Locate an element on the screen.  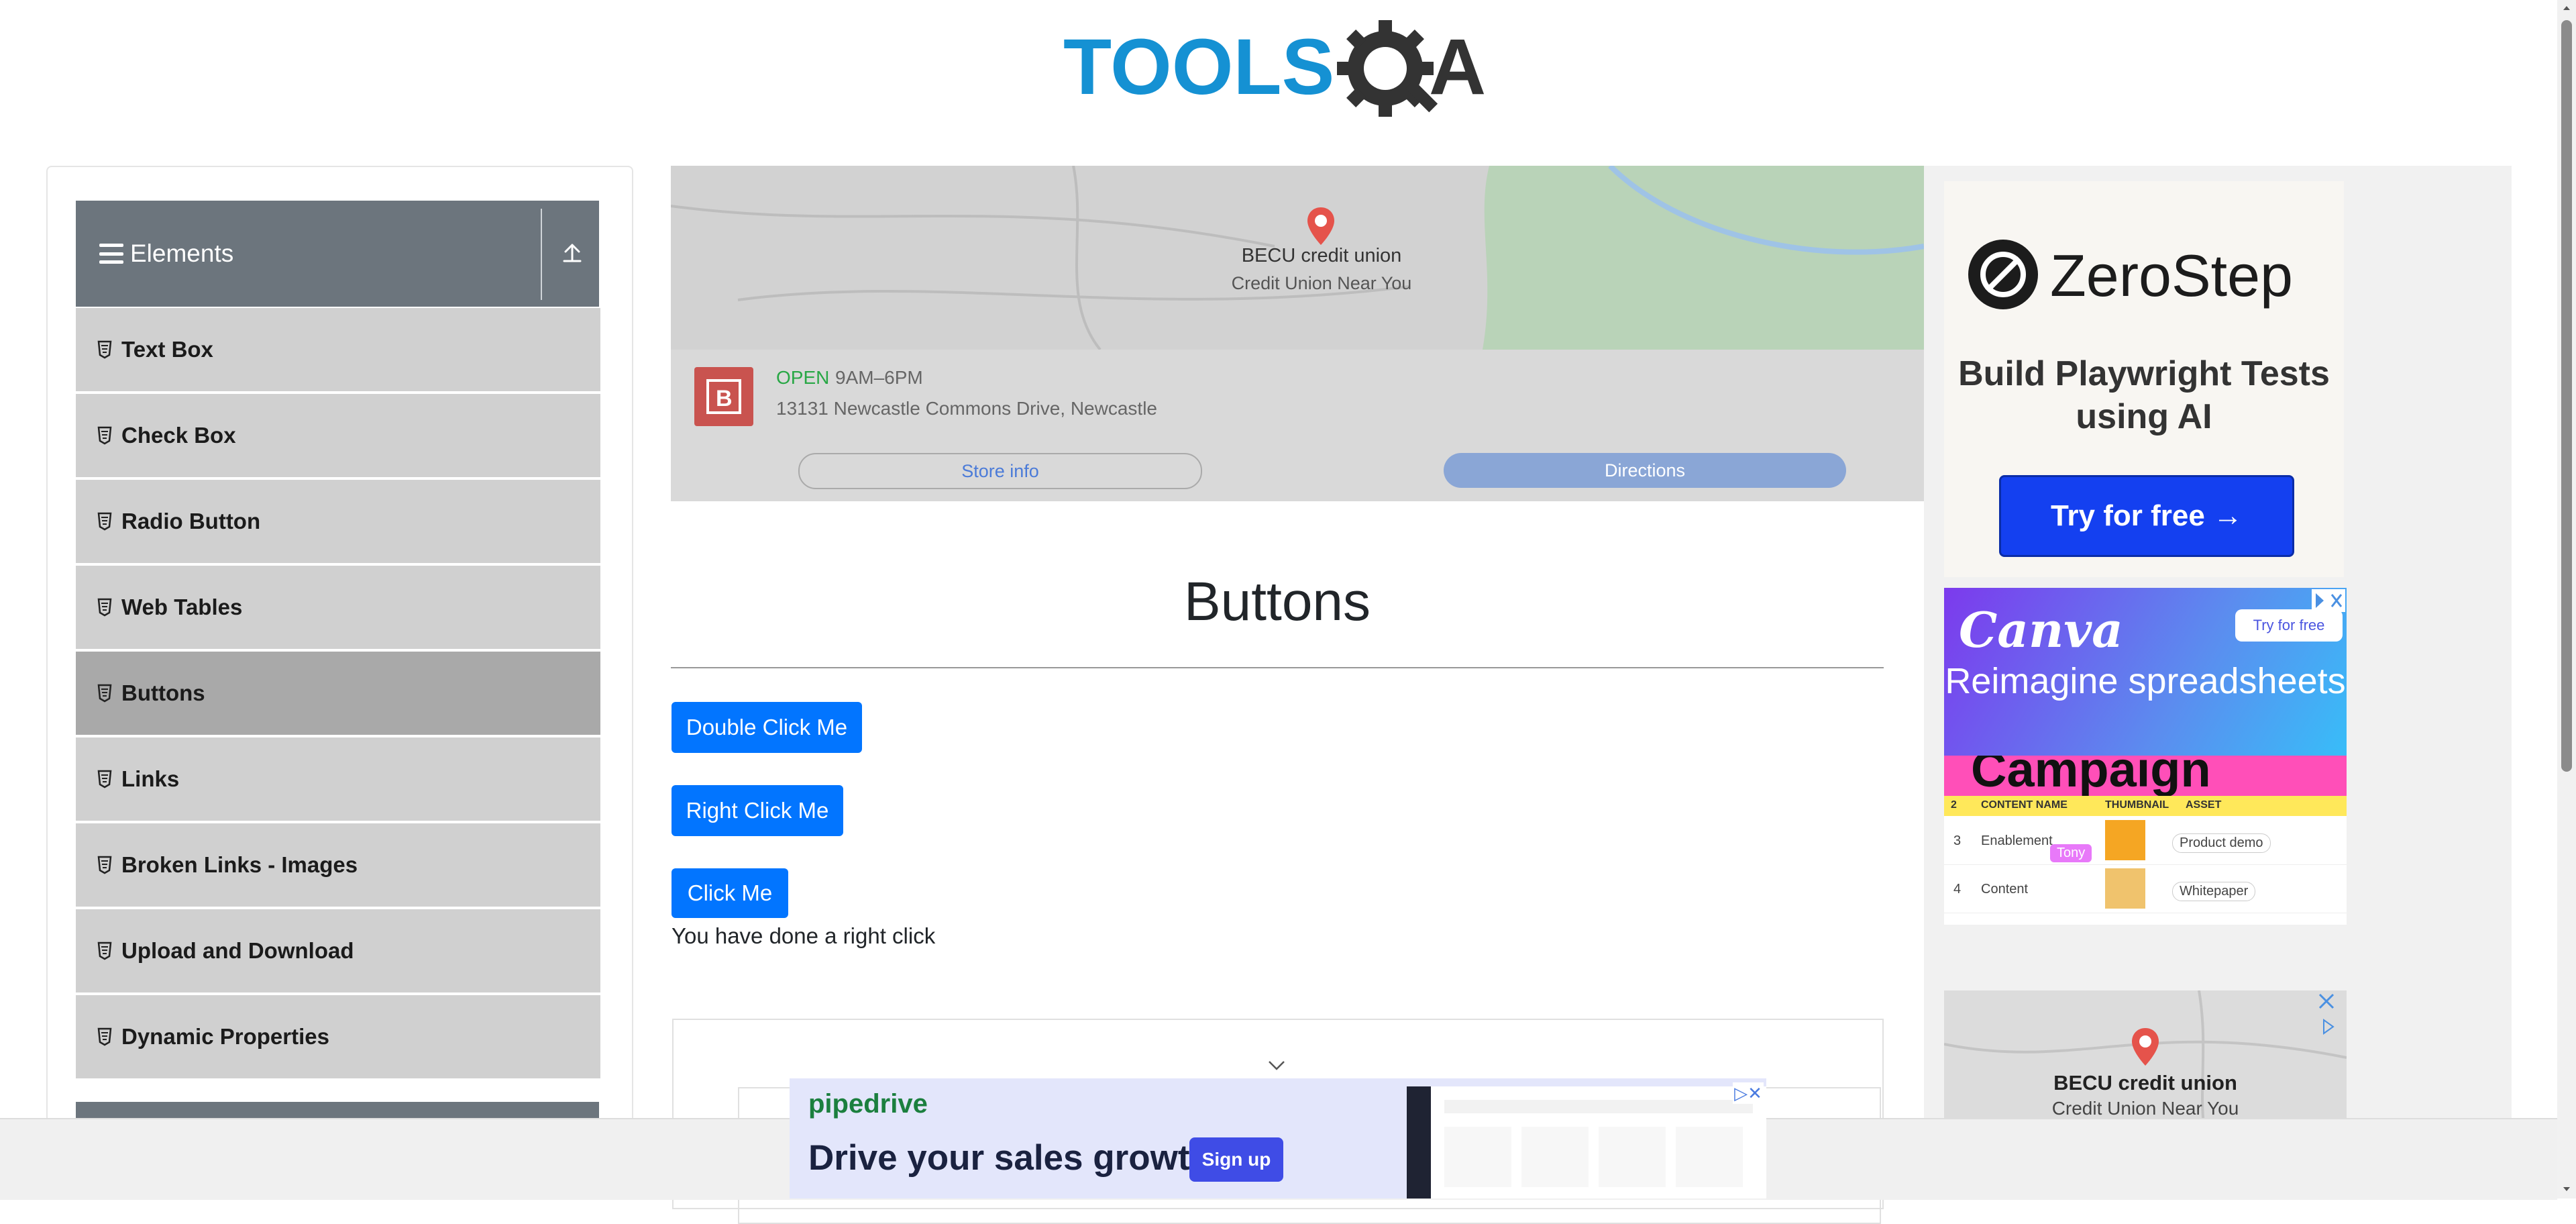
row-tag: Tony is located at coordinates (2071, 853).